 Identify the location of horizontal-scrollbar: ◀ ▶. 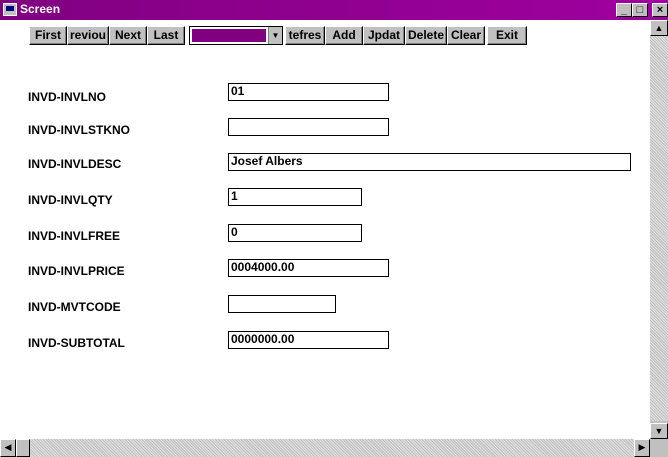
(325, 448).